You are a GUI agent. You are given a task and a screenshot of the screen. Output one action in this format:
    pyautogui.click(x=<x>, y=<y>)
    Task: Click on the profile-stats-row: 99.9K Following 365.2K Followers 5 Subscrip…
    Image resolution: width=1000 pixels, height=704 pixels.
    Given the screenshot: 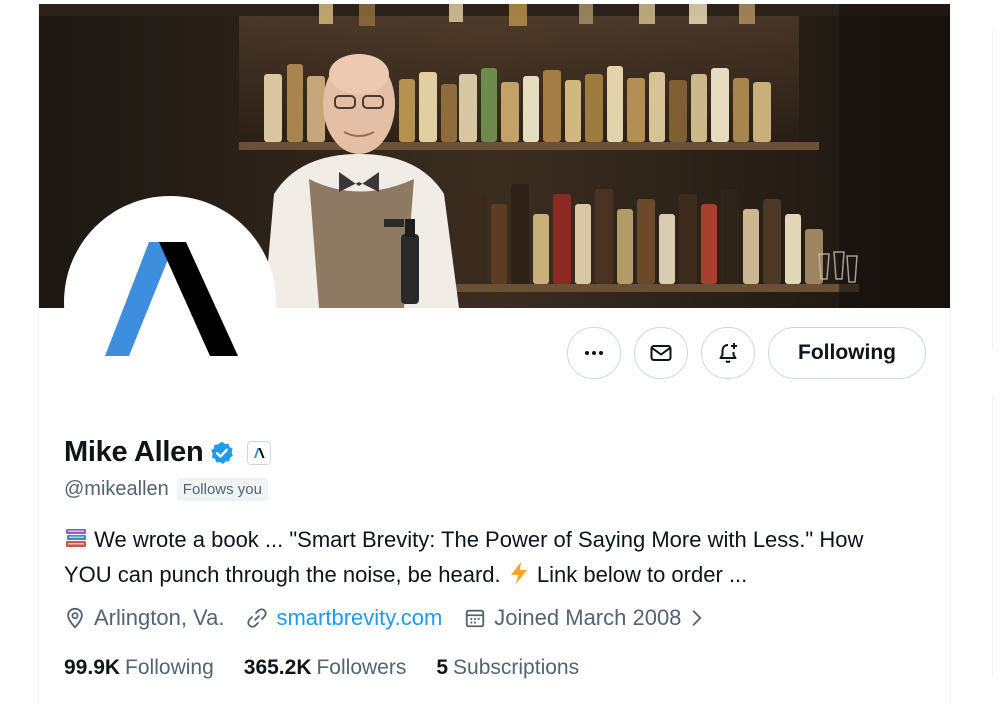 What is the action you would take?
    pyautogui.click(x=336, y=668)
    